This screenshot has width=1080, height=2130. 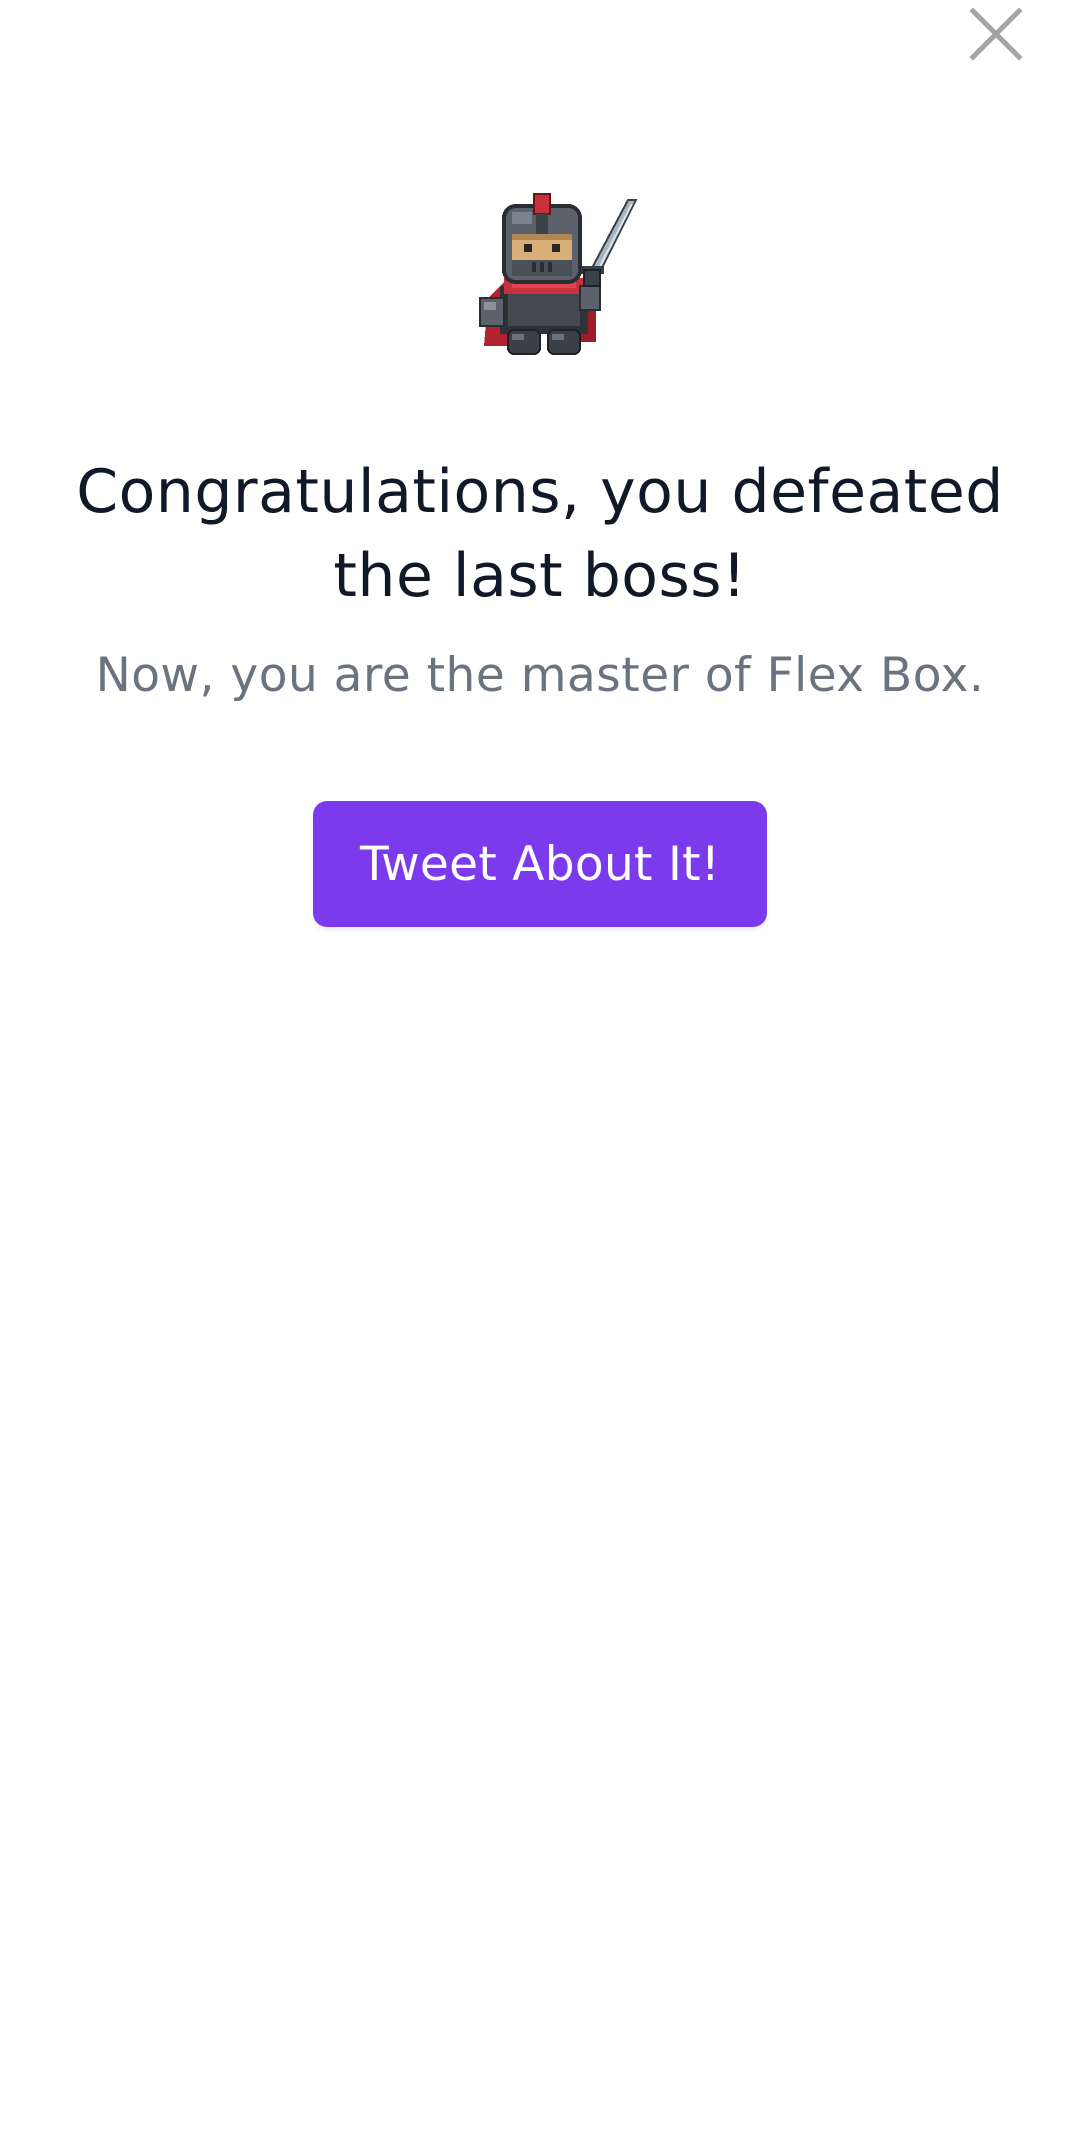 I want to click on close-button, so click(x=996, y=34).